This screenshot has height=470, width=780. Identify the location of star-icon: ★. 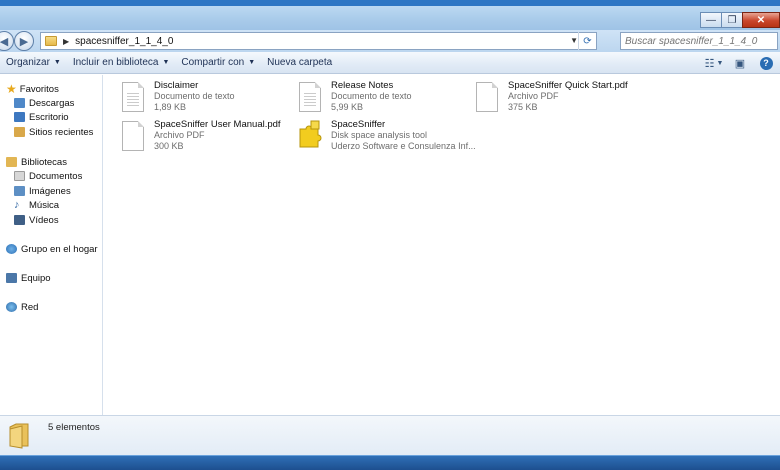
(11, 89).